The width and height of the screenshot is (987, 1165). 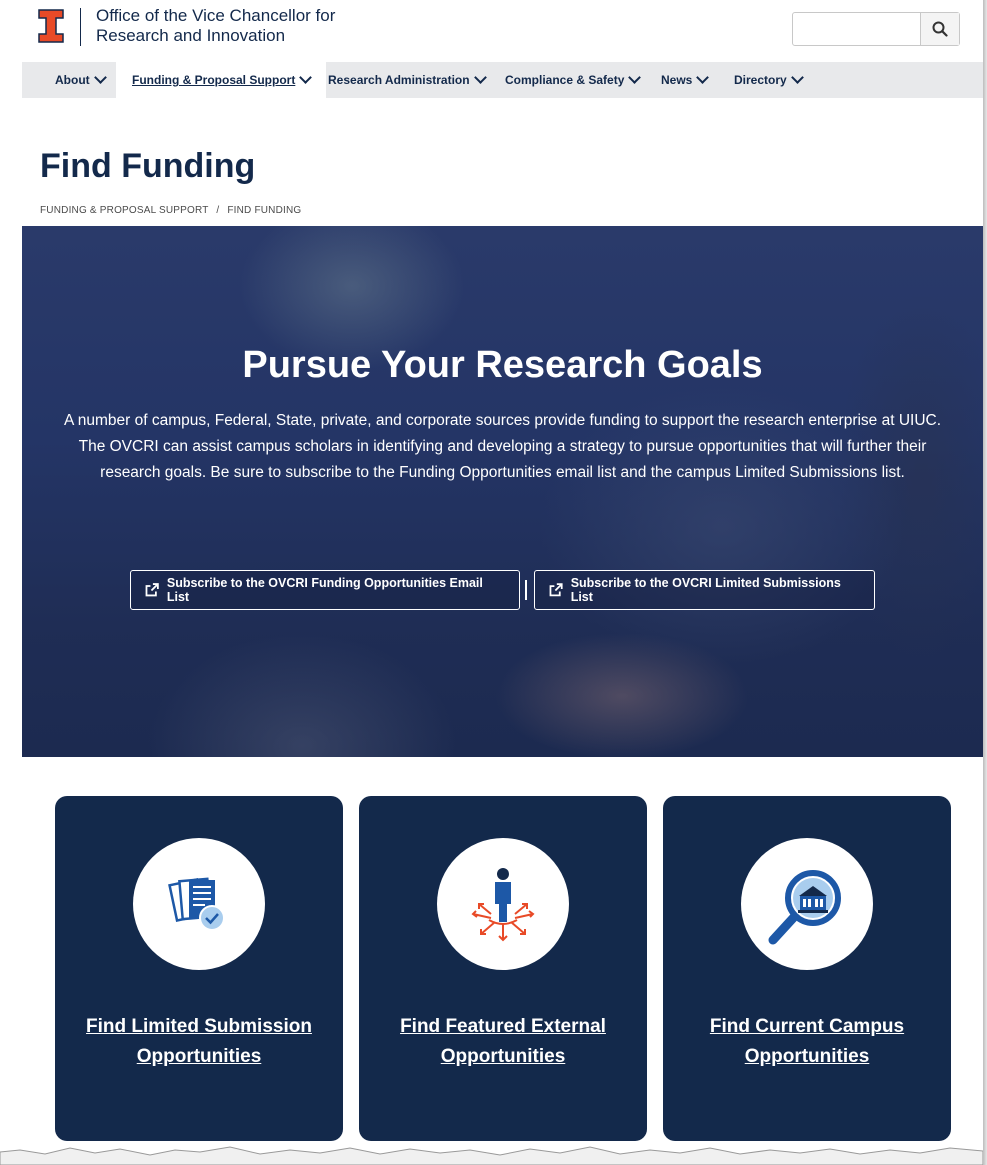 What do you see at coordinates (503, 1042) in the screenshot?
I see `find-featured-external-link: Find Featured External Opportunities` at bounding box center [503, 1042].